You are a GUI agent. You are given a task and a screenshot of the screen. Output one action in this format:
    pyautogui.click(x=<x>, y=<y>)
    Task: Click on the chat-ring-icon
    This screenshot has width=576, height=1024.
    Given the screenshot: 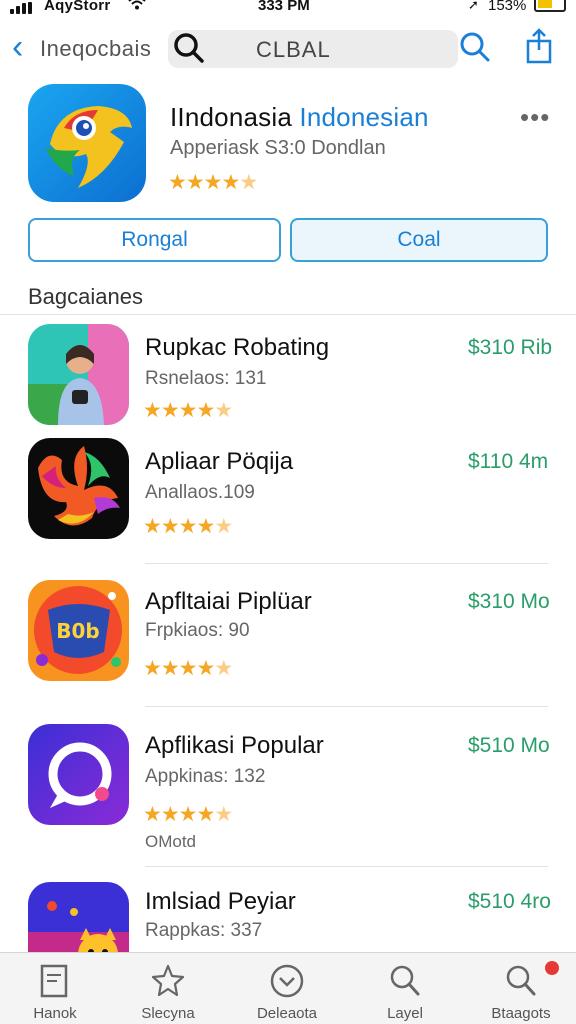 What is the action you would take?
    pyautogui.click(x=78, y=774)
    